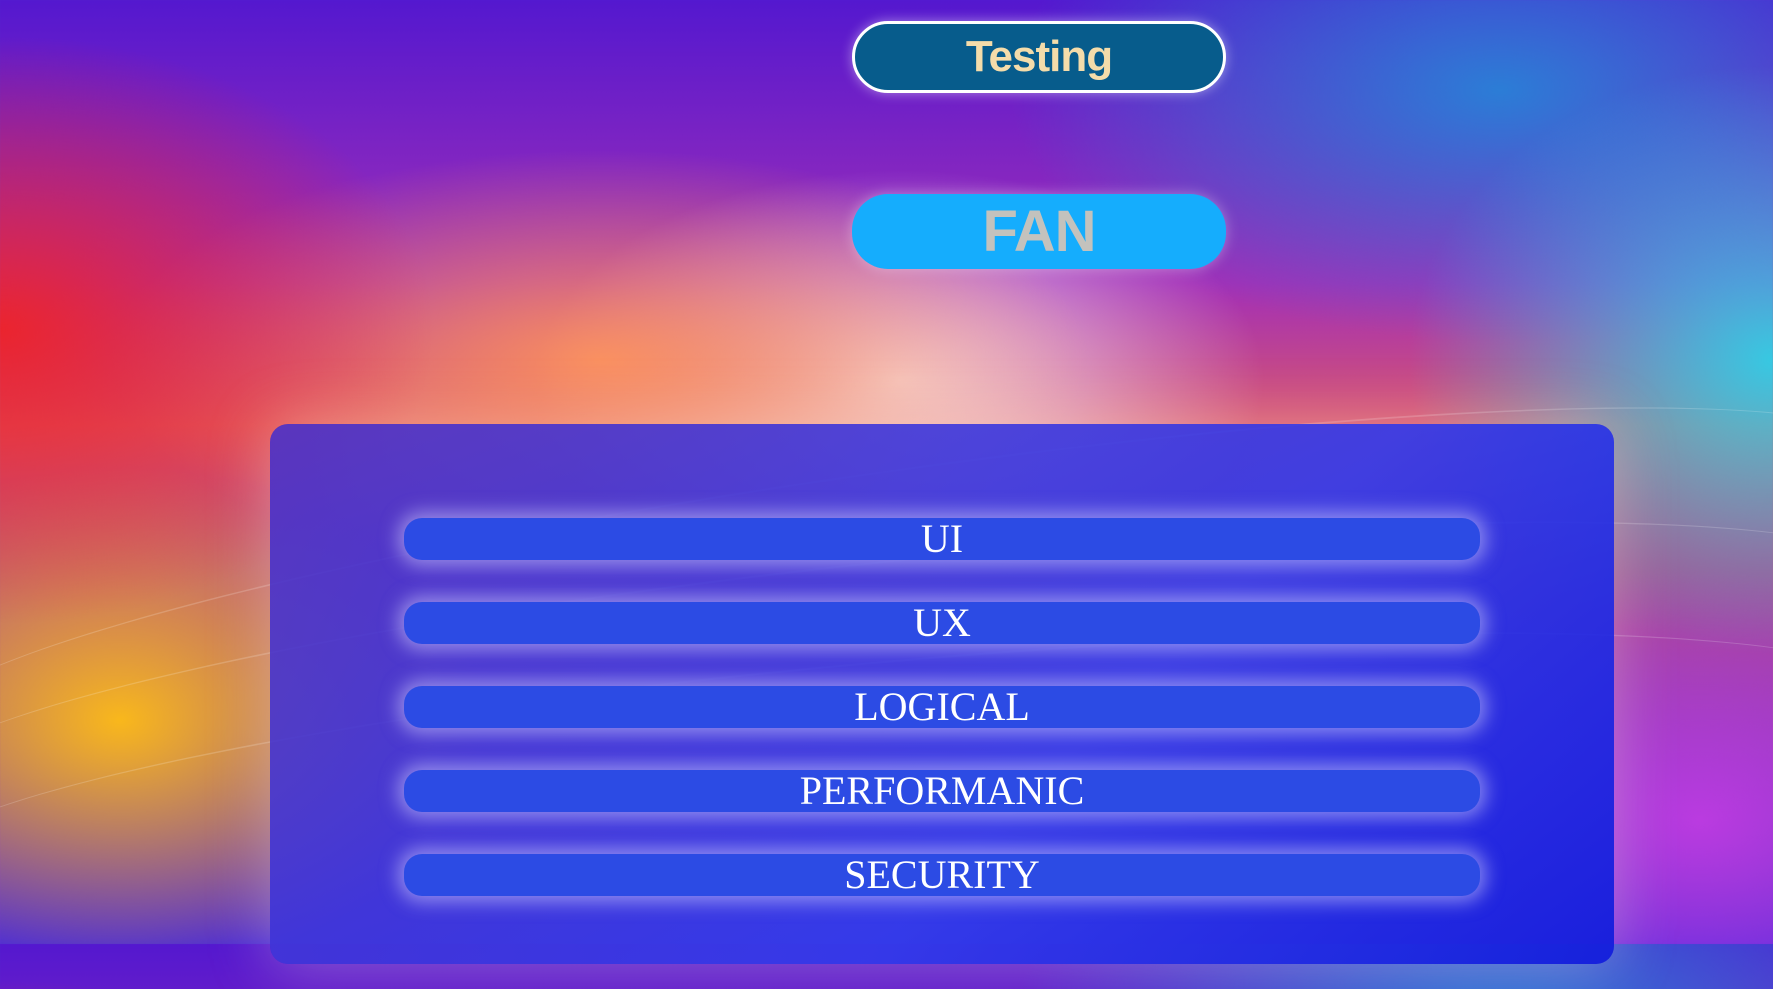 This screenshot has height=989, width=1773. Describe the element at coordinates (942, 707) in the screenshot. I see `menu-item-logical: LOGICAL` at that location.